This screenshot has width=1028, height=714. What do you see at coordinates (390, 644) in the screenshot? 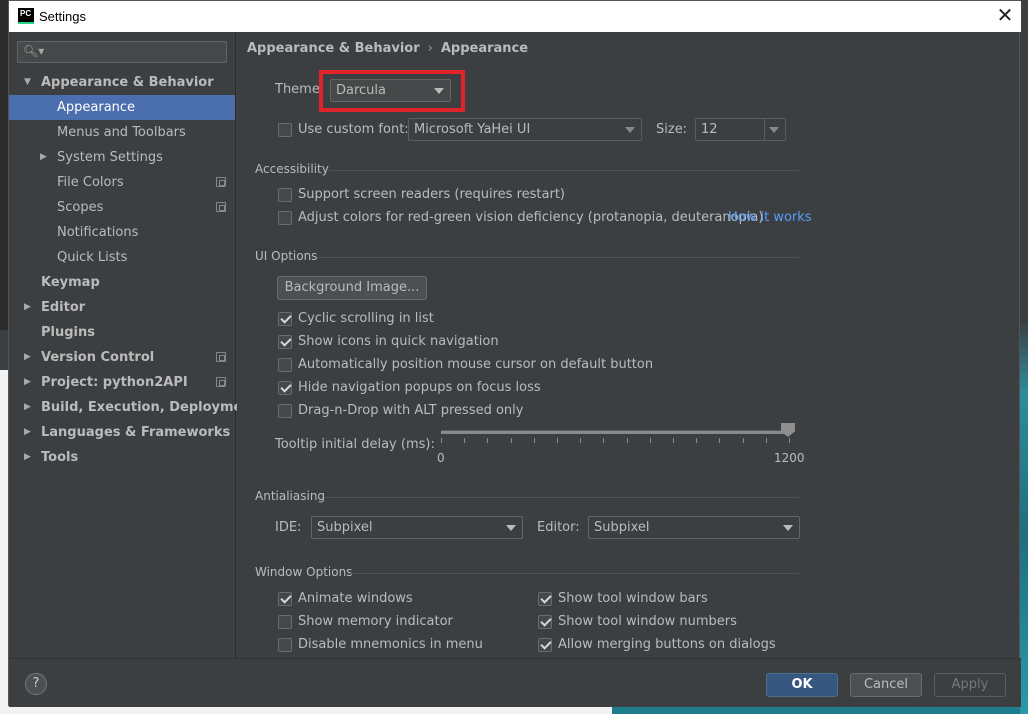
I see `window-option-label: Disable mnemonics in menu` at bounding box center [390, 644].